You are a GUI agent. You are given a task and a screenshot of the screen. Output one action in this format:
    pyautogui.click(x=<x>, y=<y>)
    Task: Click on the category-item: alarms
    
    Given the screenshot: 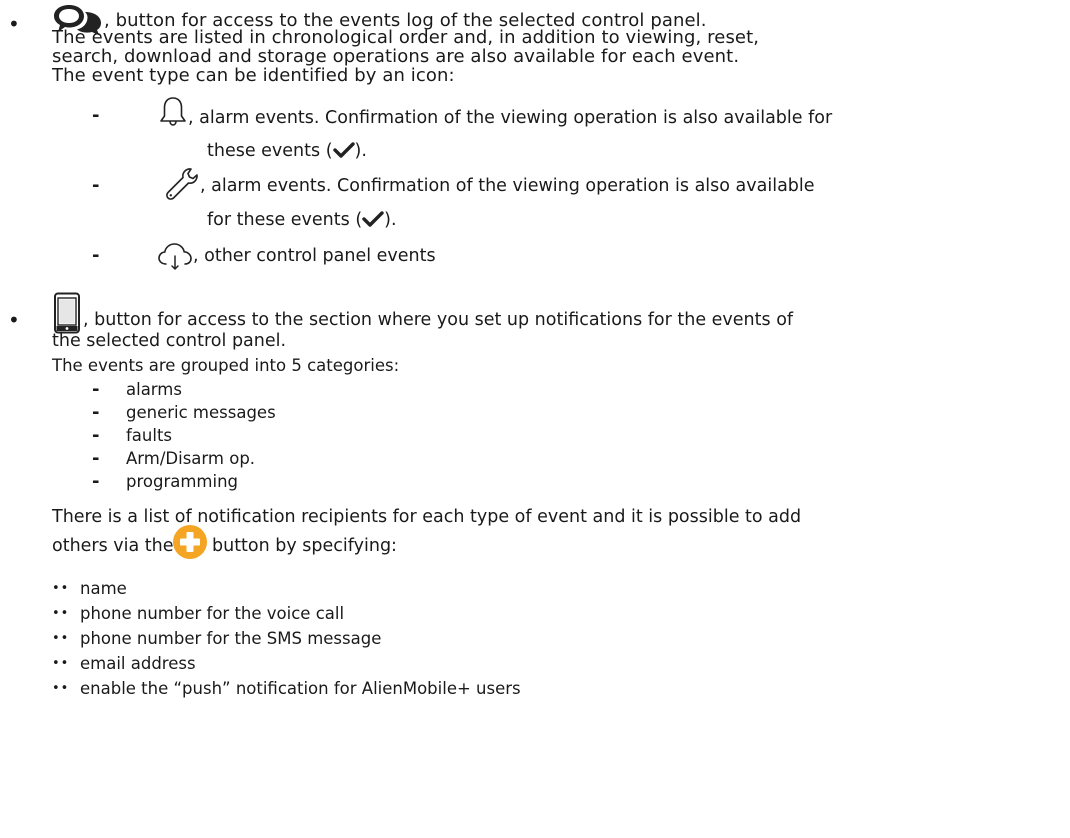 What is the action you would take?
    pyautogui.click(x=154, y=389)
    